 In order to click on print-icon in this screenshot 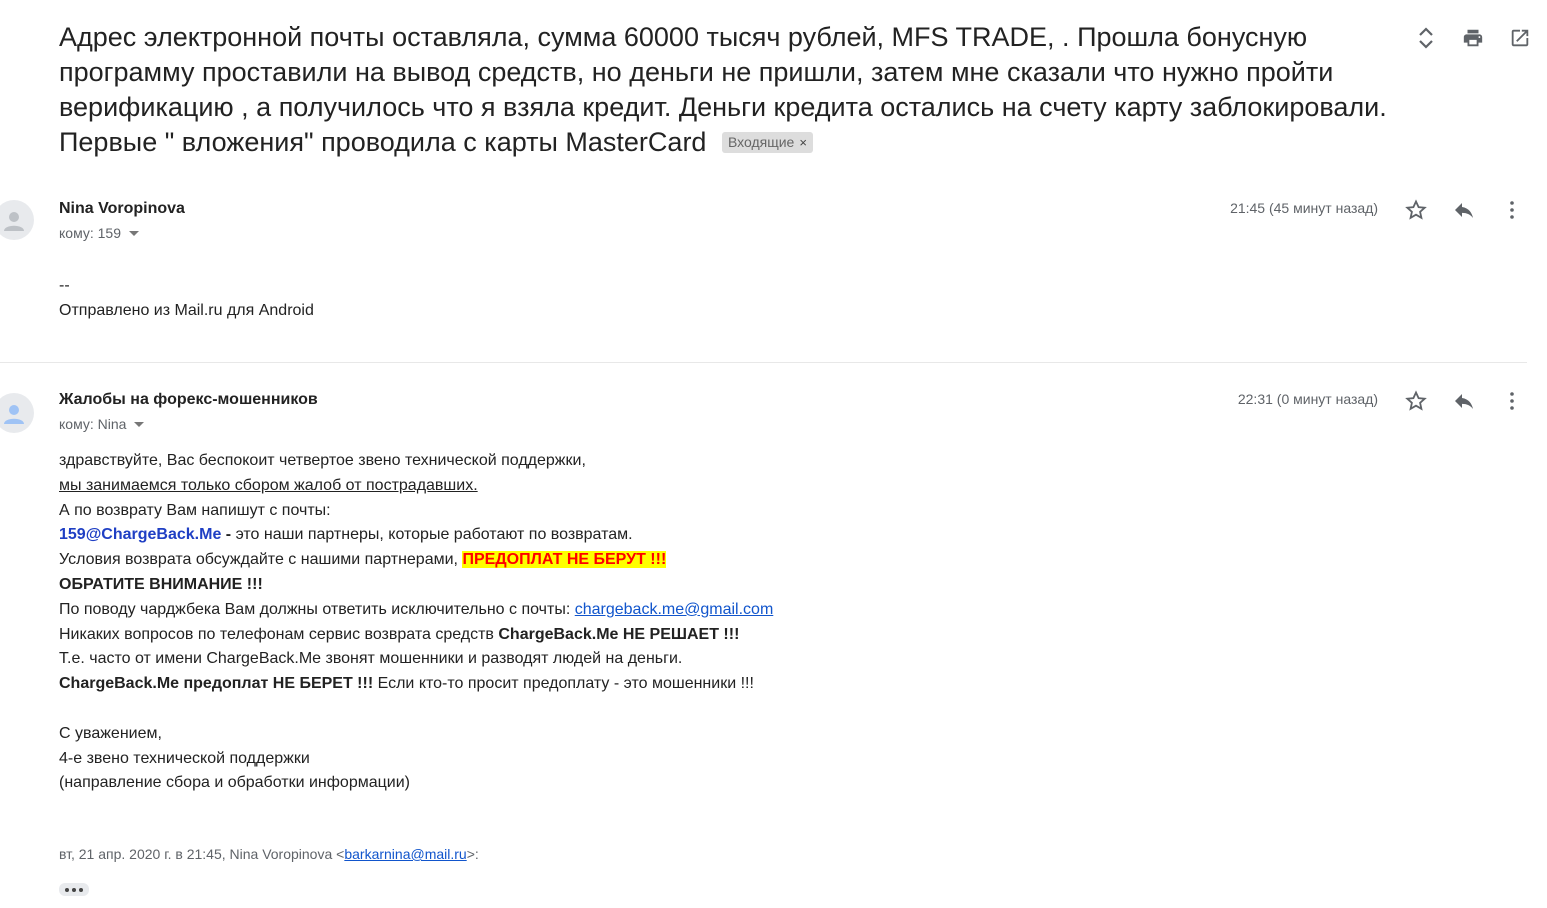, I will do `click(1473, 38)`.